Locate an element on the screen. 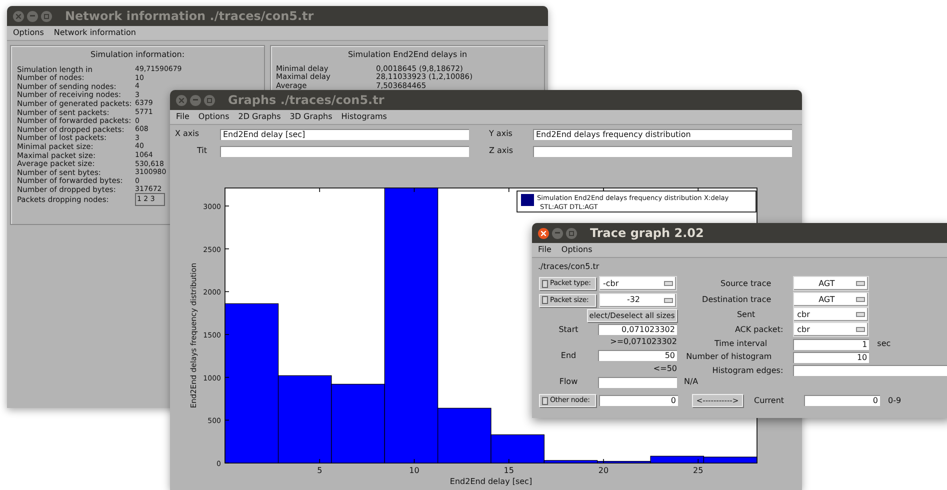 The height and width of the screenshot is (490, 947). range-label: 0-9 is located at coordinates (895, 400).